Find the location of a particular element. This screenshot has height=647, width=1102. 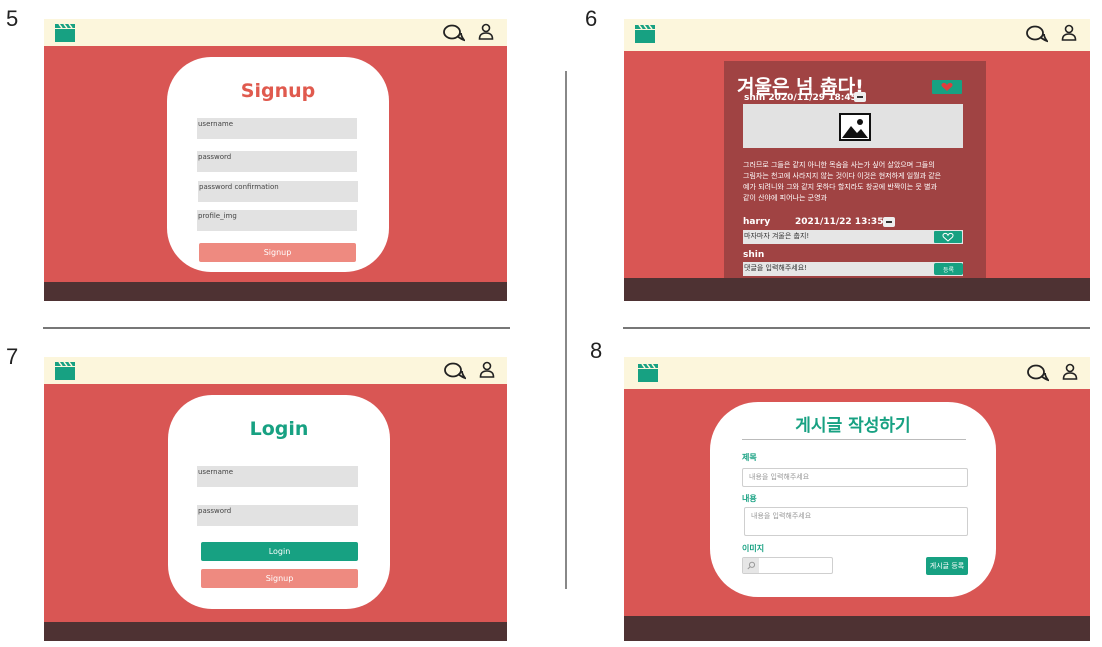

write-post-title: 게시글 작성하기 is located at coordinates (853, 426).